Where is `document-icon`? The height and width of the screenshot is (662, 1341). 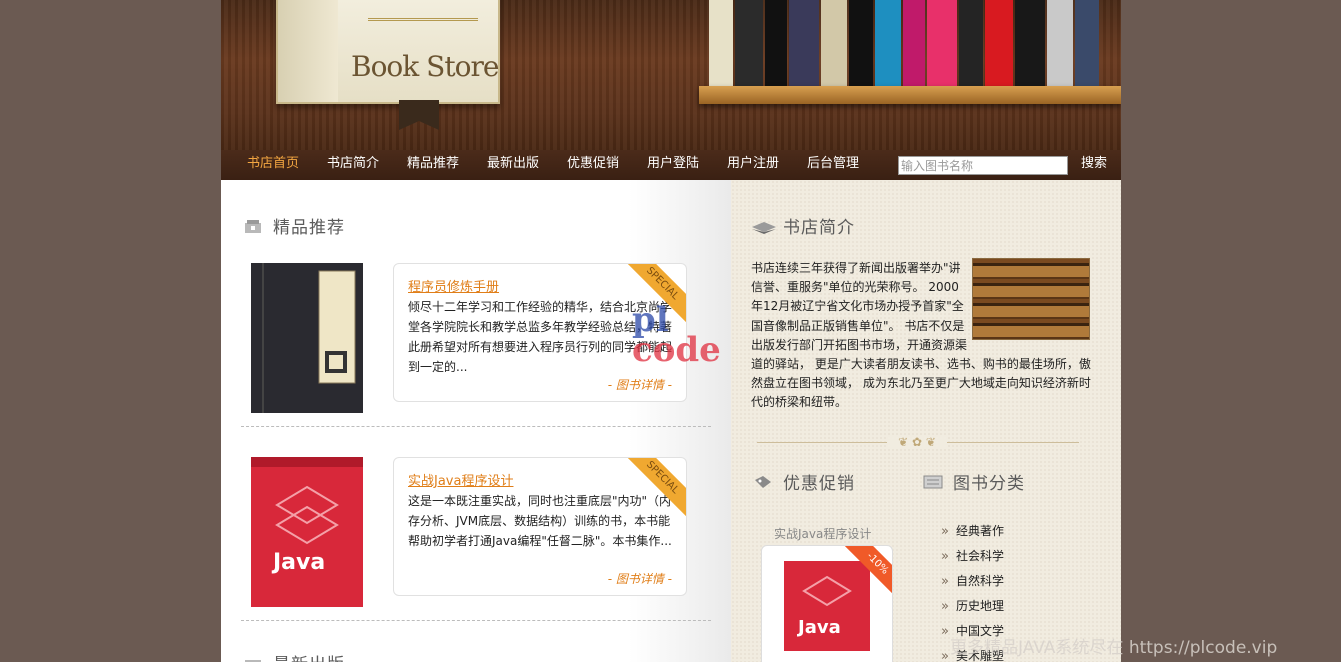
document-icon is located at coordinates (933, 482).